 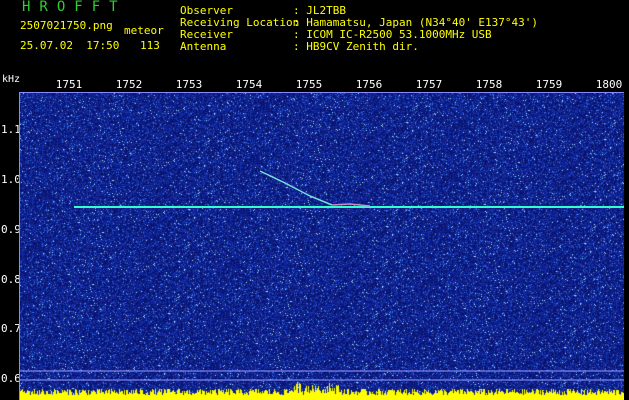 I want to click on y-tick: 1.0, so click(x=11, y=179).